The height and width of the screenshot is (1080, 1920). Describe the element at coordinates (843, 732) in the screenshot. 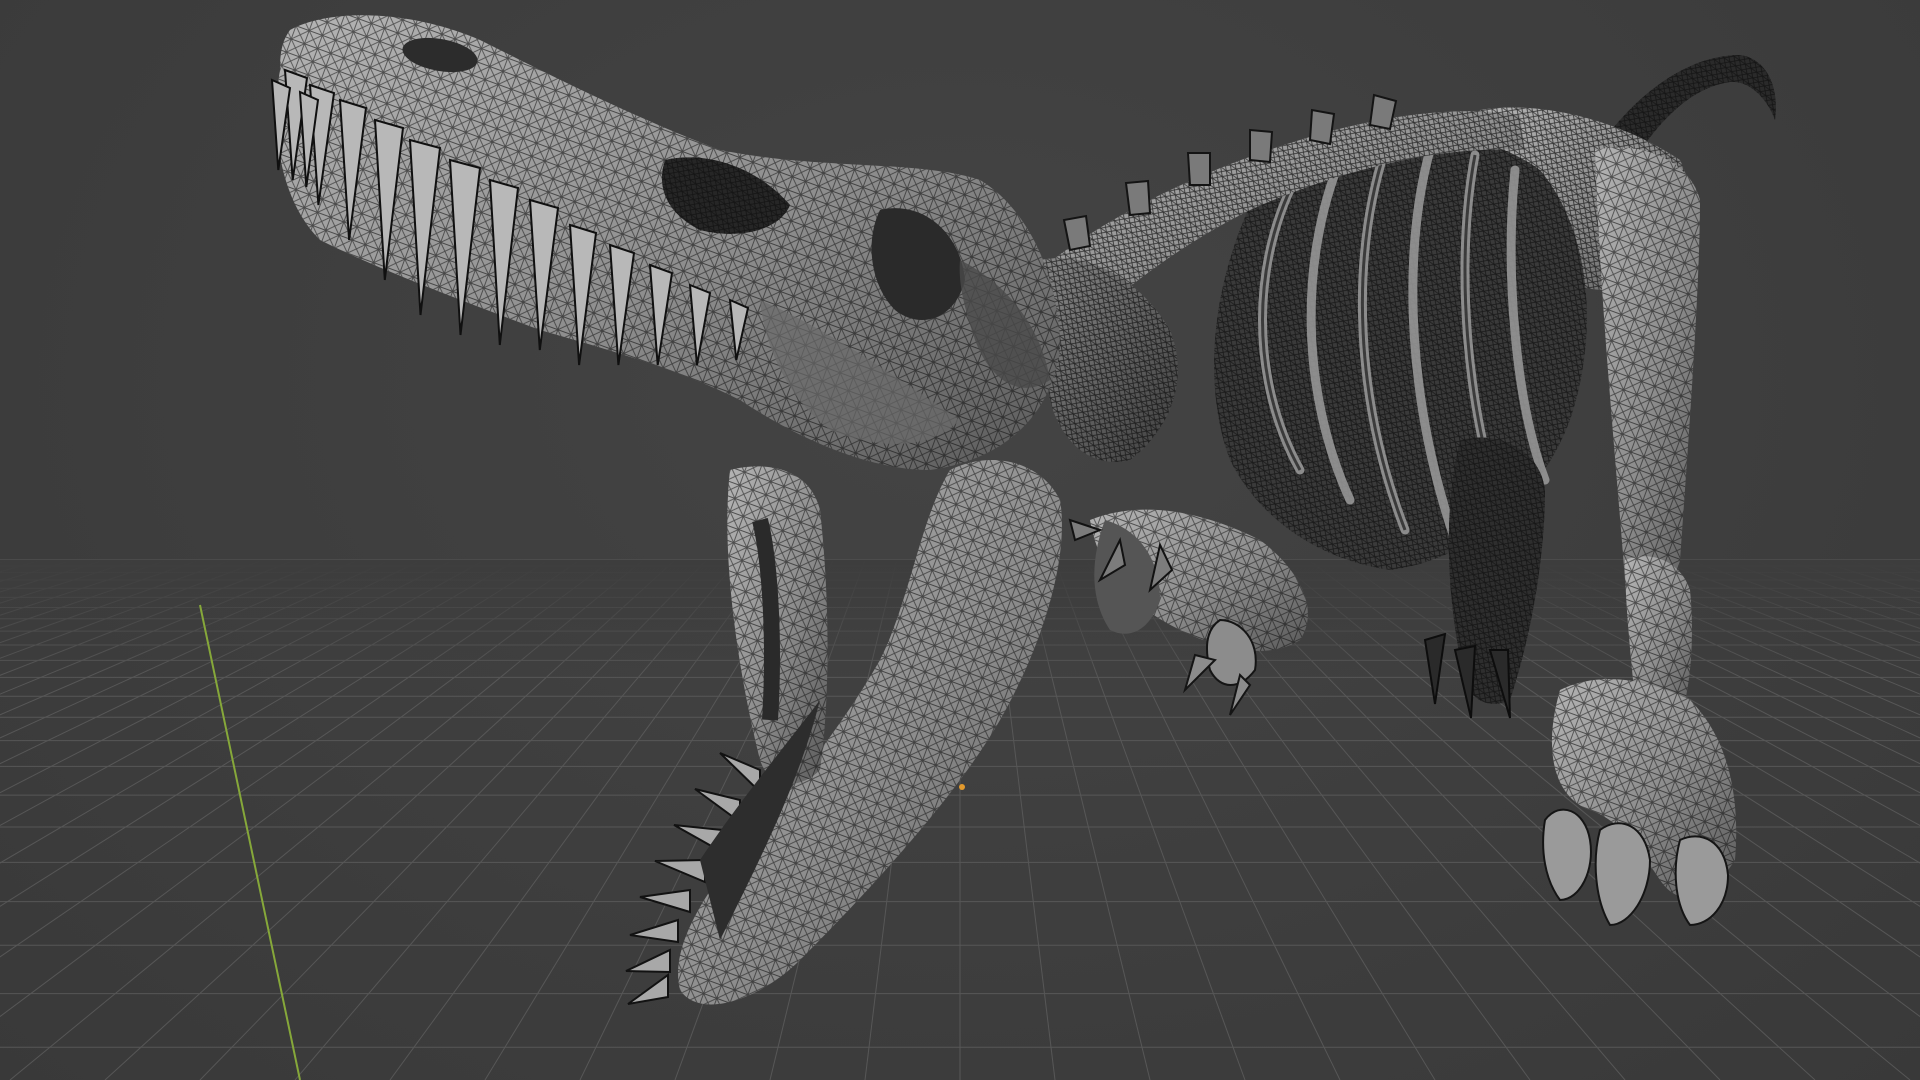

I see `lower-jaw` at that location.